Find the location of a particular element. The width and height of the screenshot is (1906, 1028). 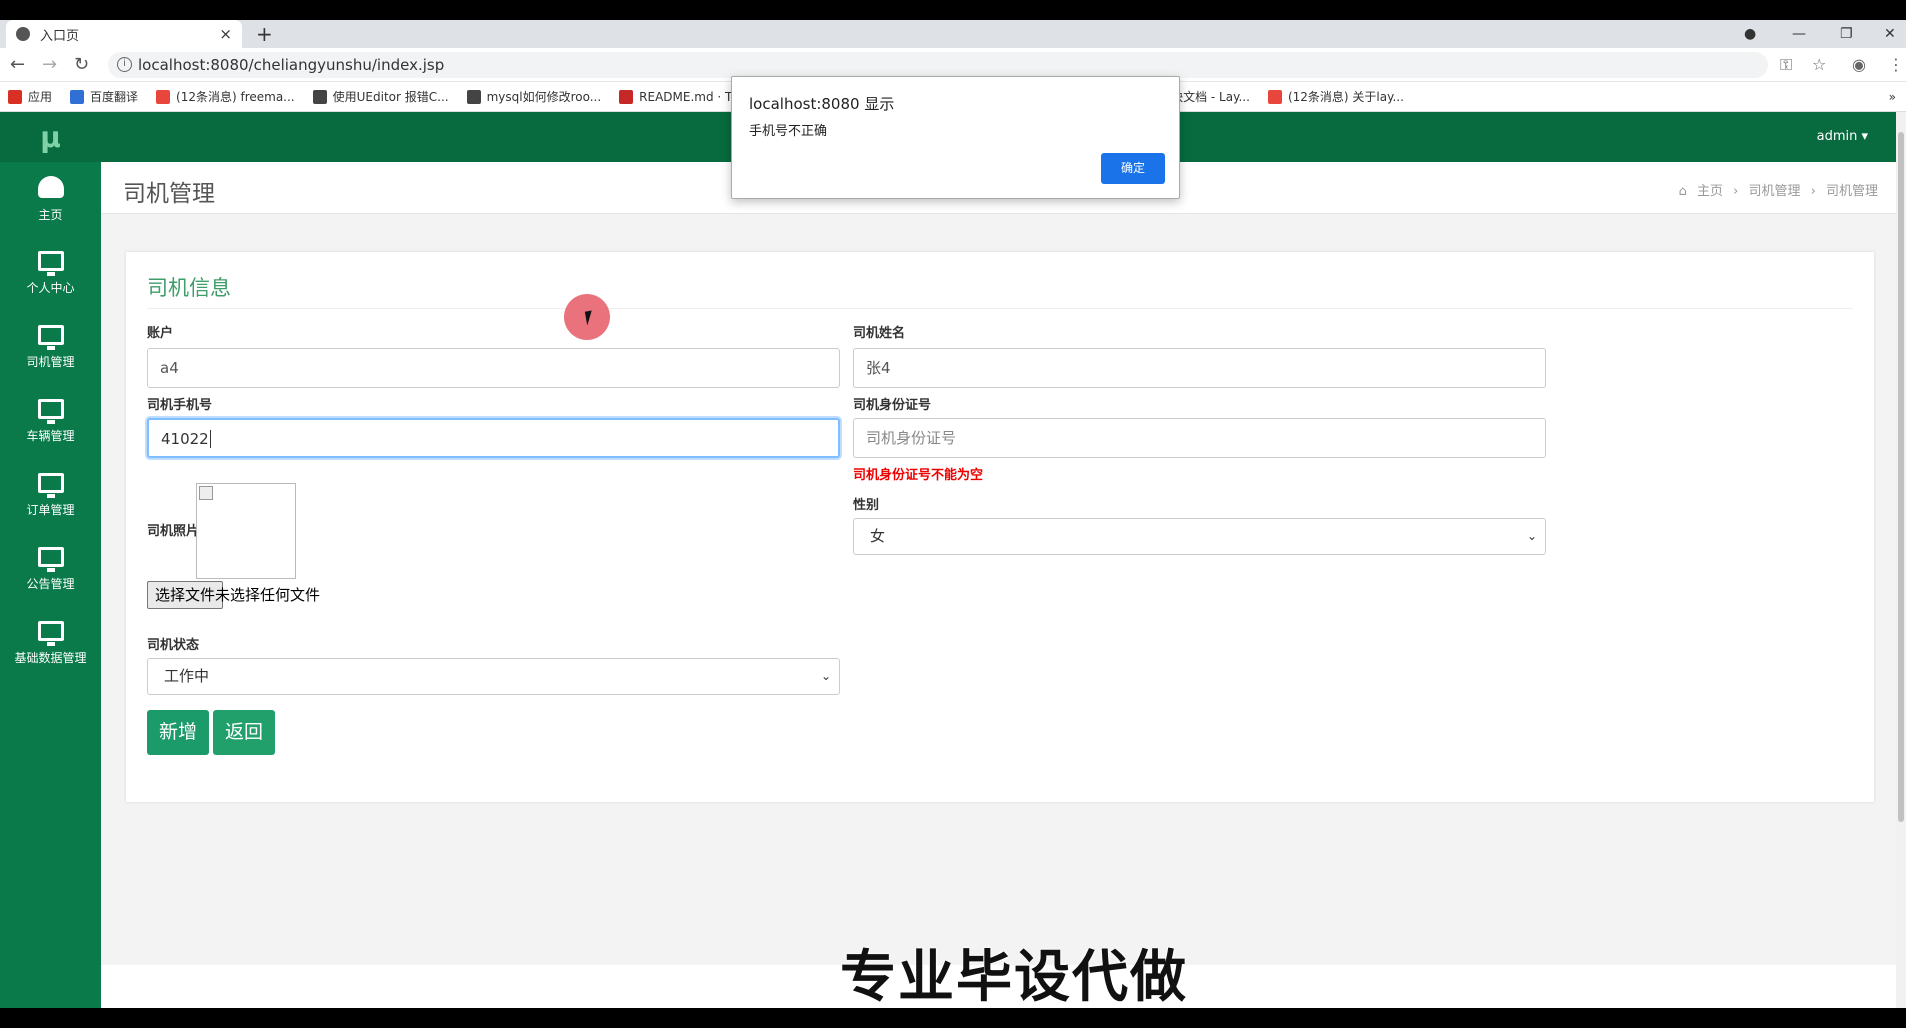

bookmark-label: README.md · T is located at coordinates (686, 96).